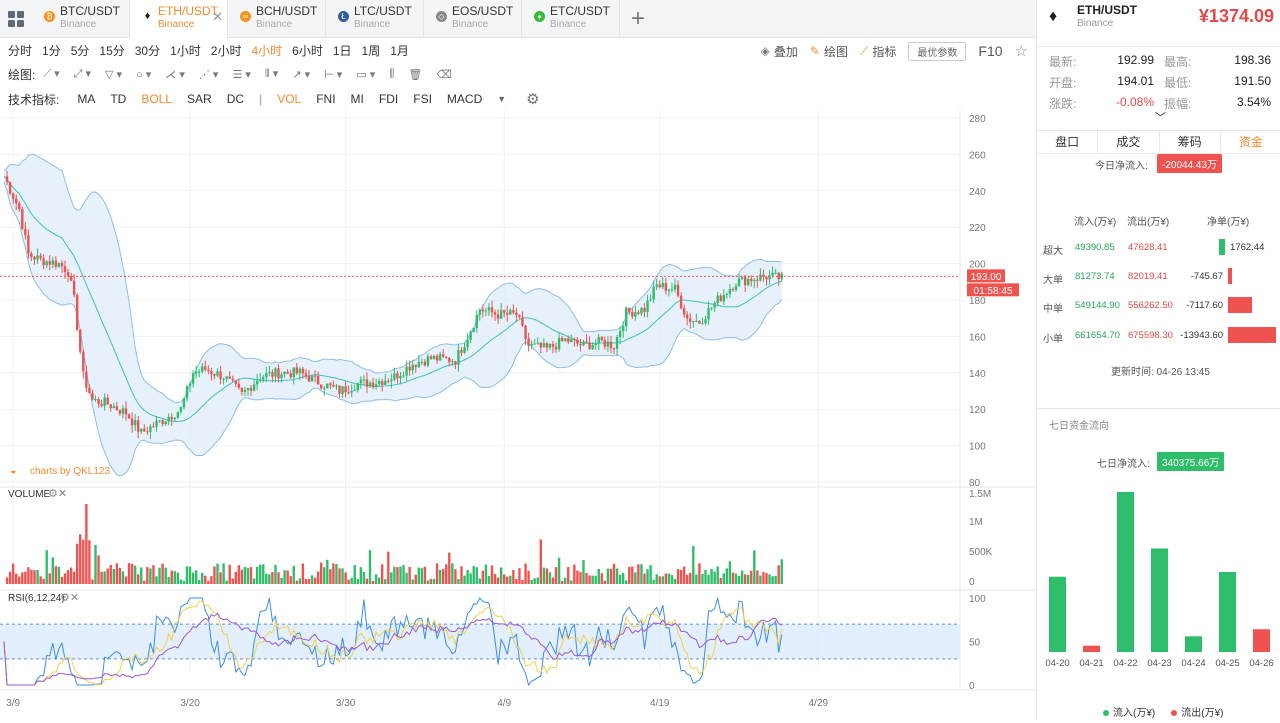 The image size is (1280, 723). I want to click on timeframe-11: 1月, so click(399, 51).